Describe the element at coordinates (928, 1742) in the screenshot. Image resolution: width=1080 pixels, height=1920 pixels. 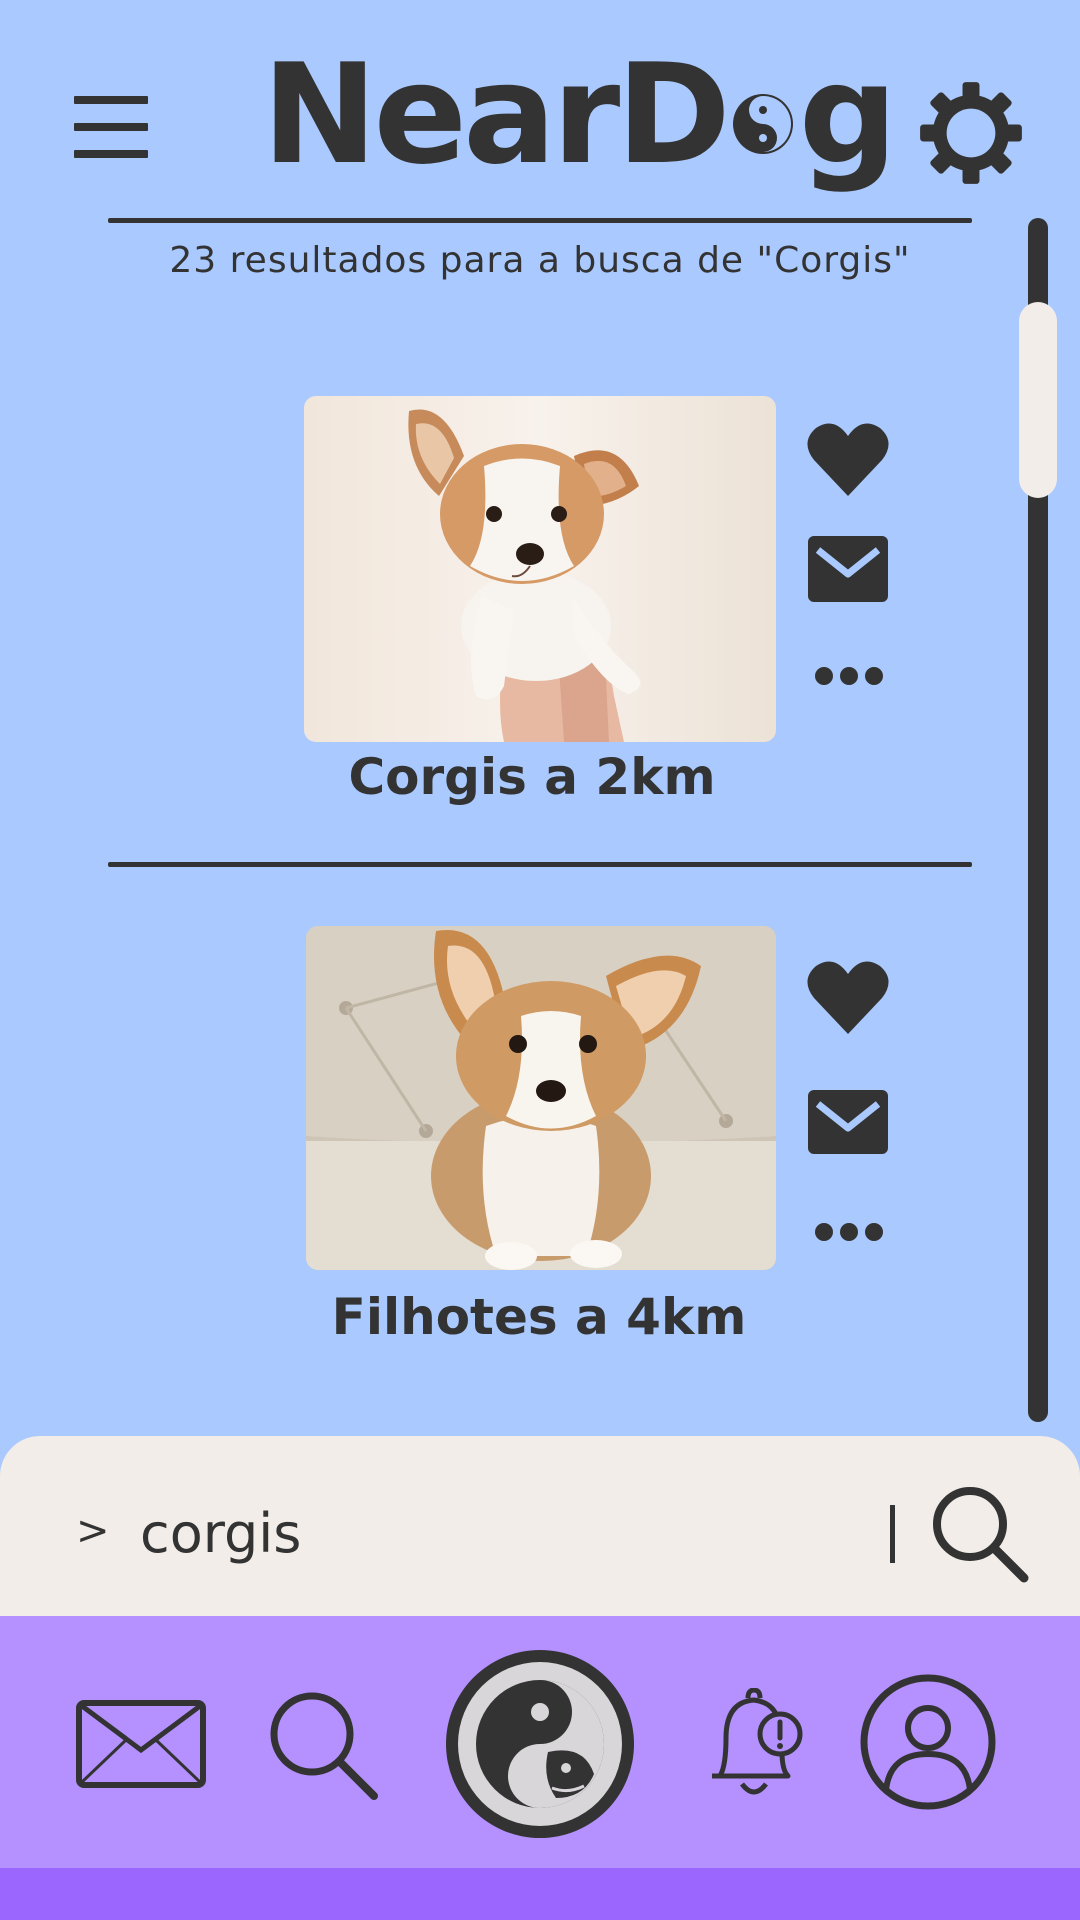
I see `profile-icon` at that location.